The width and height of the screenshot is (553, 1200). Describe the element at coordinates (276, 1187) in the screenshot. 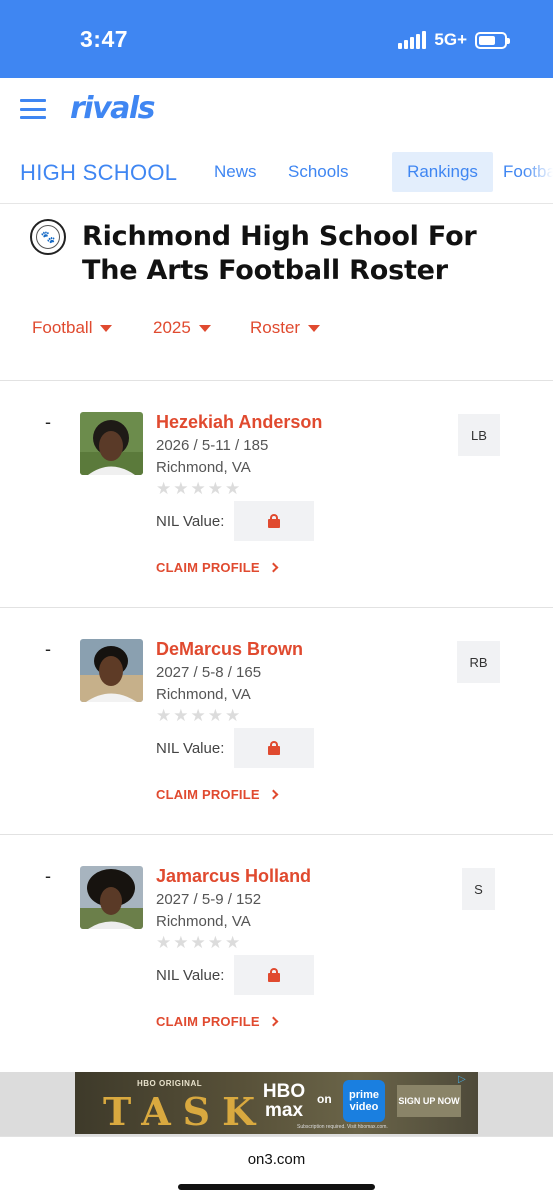

I see `home-indicator` at that location.